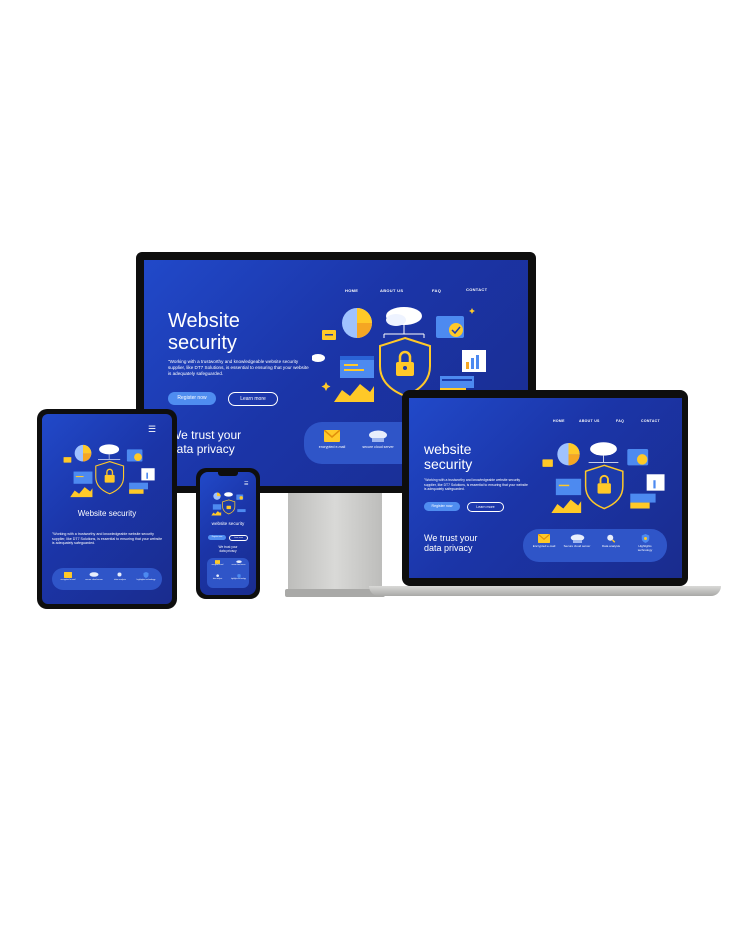 The image size is (750, 950). What do you see at coordinates (650, 421) in the screenshot?
I see `laptop-nav-contact: CONTACT` at bounding box center [650, 421].